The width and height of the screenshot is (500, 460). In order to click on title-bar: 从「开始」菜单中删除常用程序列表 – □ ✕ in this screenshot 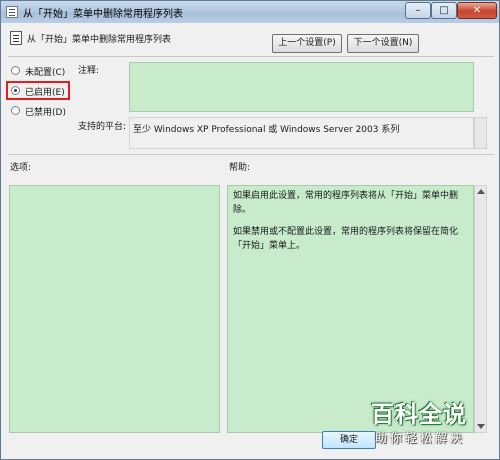, I will do `click(250, 12)`.